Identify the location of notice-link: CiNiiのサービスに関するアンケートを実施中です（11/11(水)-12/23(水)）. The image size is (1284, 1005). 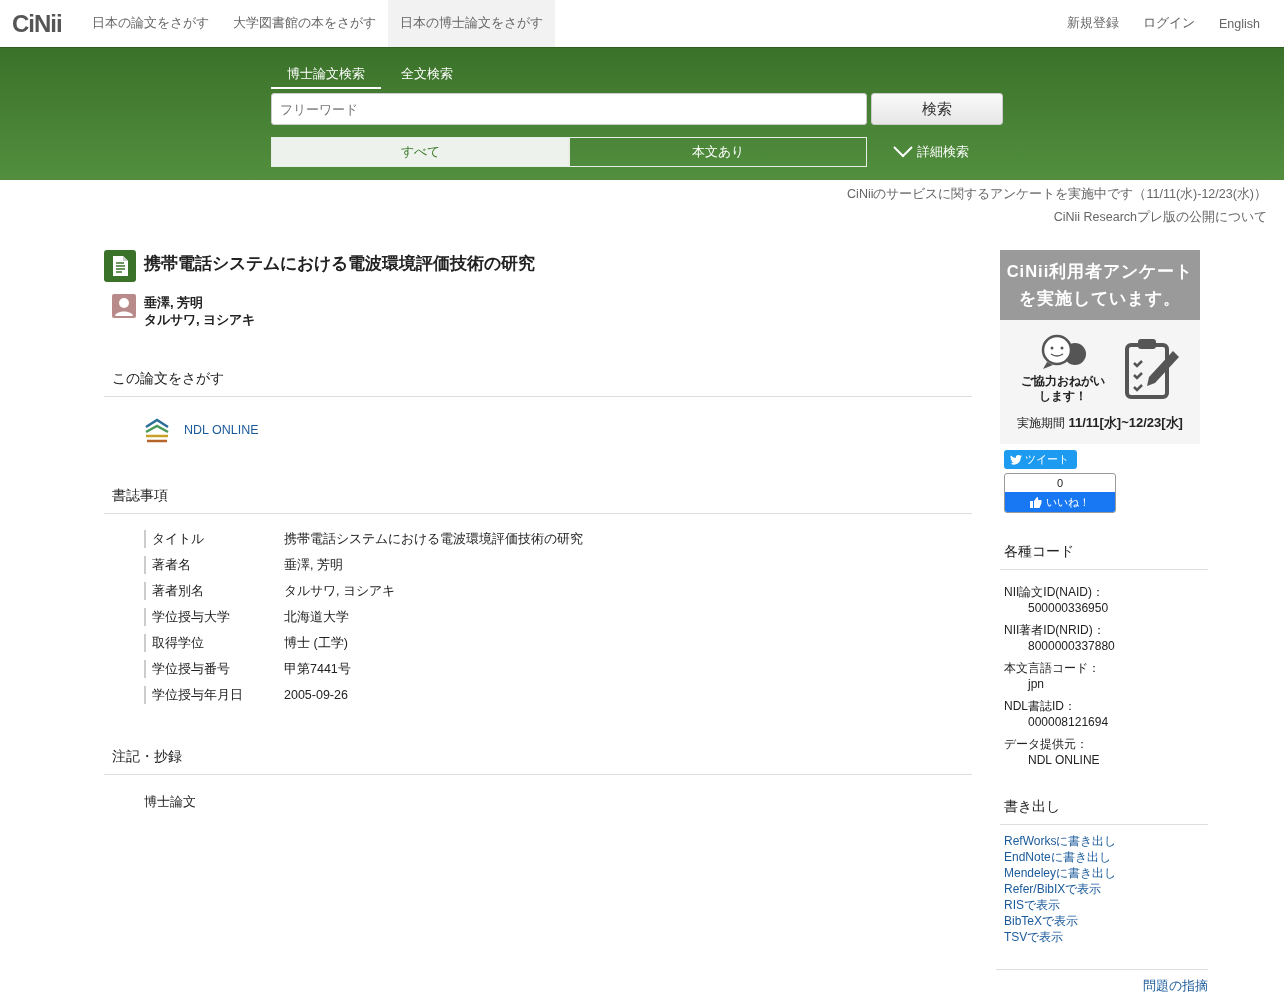
(1057, 194).